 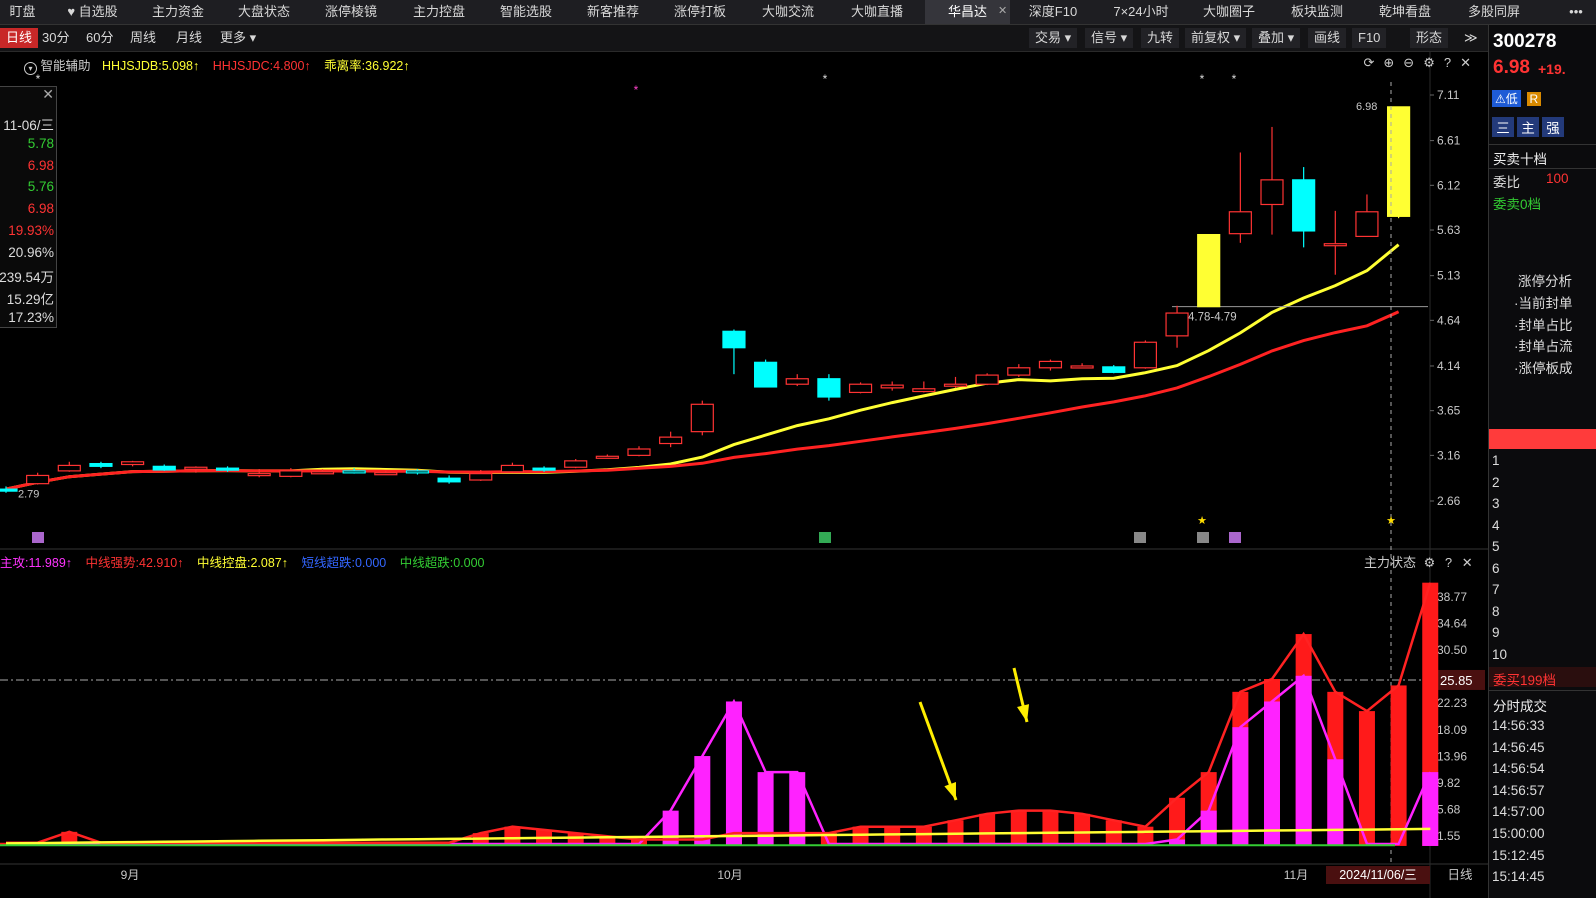 I want to click on period-button: 月线, so click(x=189, y=38).